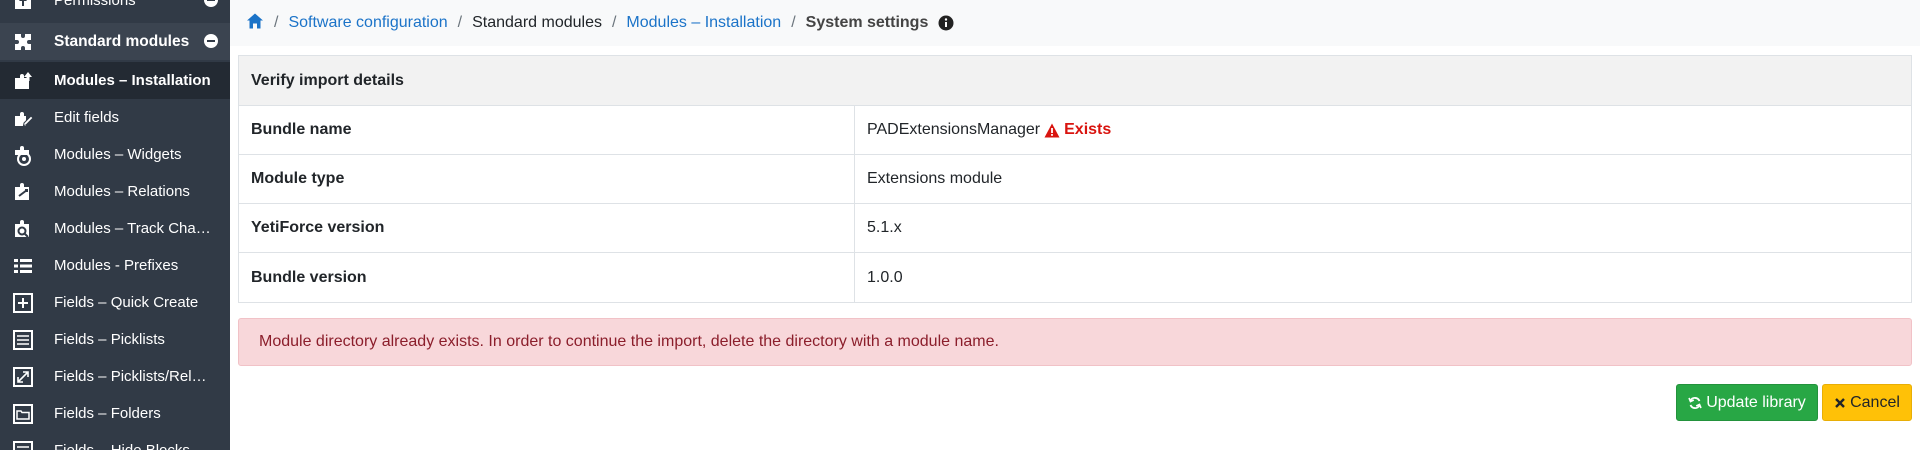  Describe the element at coordinates (122, 446) in the screenshot. I see `sidebar-item-label: Fields – Hide Blocks` at that location.